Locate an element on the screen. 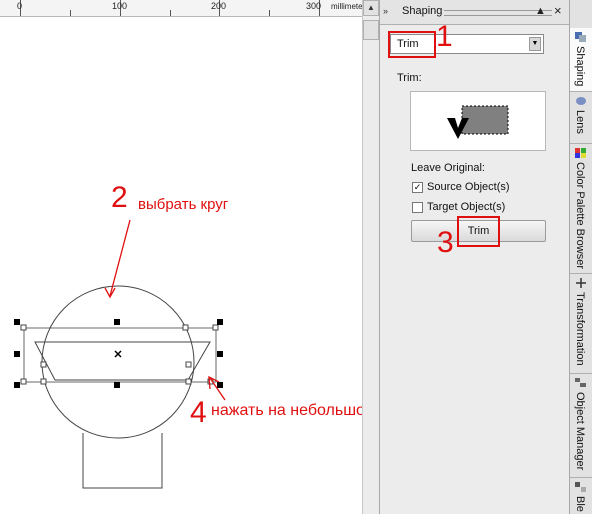 The width and height of the screenshot is (592, 514). stem-shape is located at coordinates (122, 461).